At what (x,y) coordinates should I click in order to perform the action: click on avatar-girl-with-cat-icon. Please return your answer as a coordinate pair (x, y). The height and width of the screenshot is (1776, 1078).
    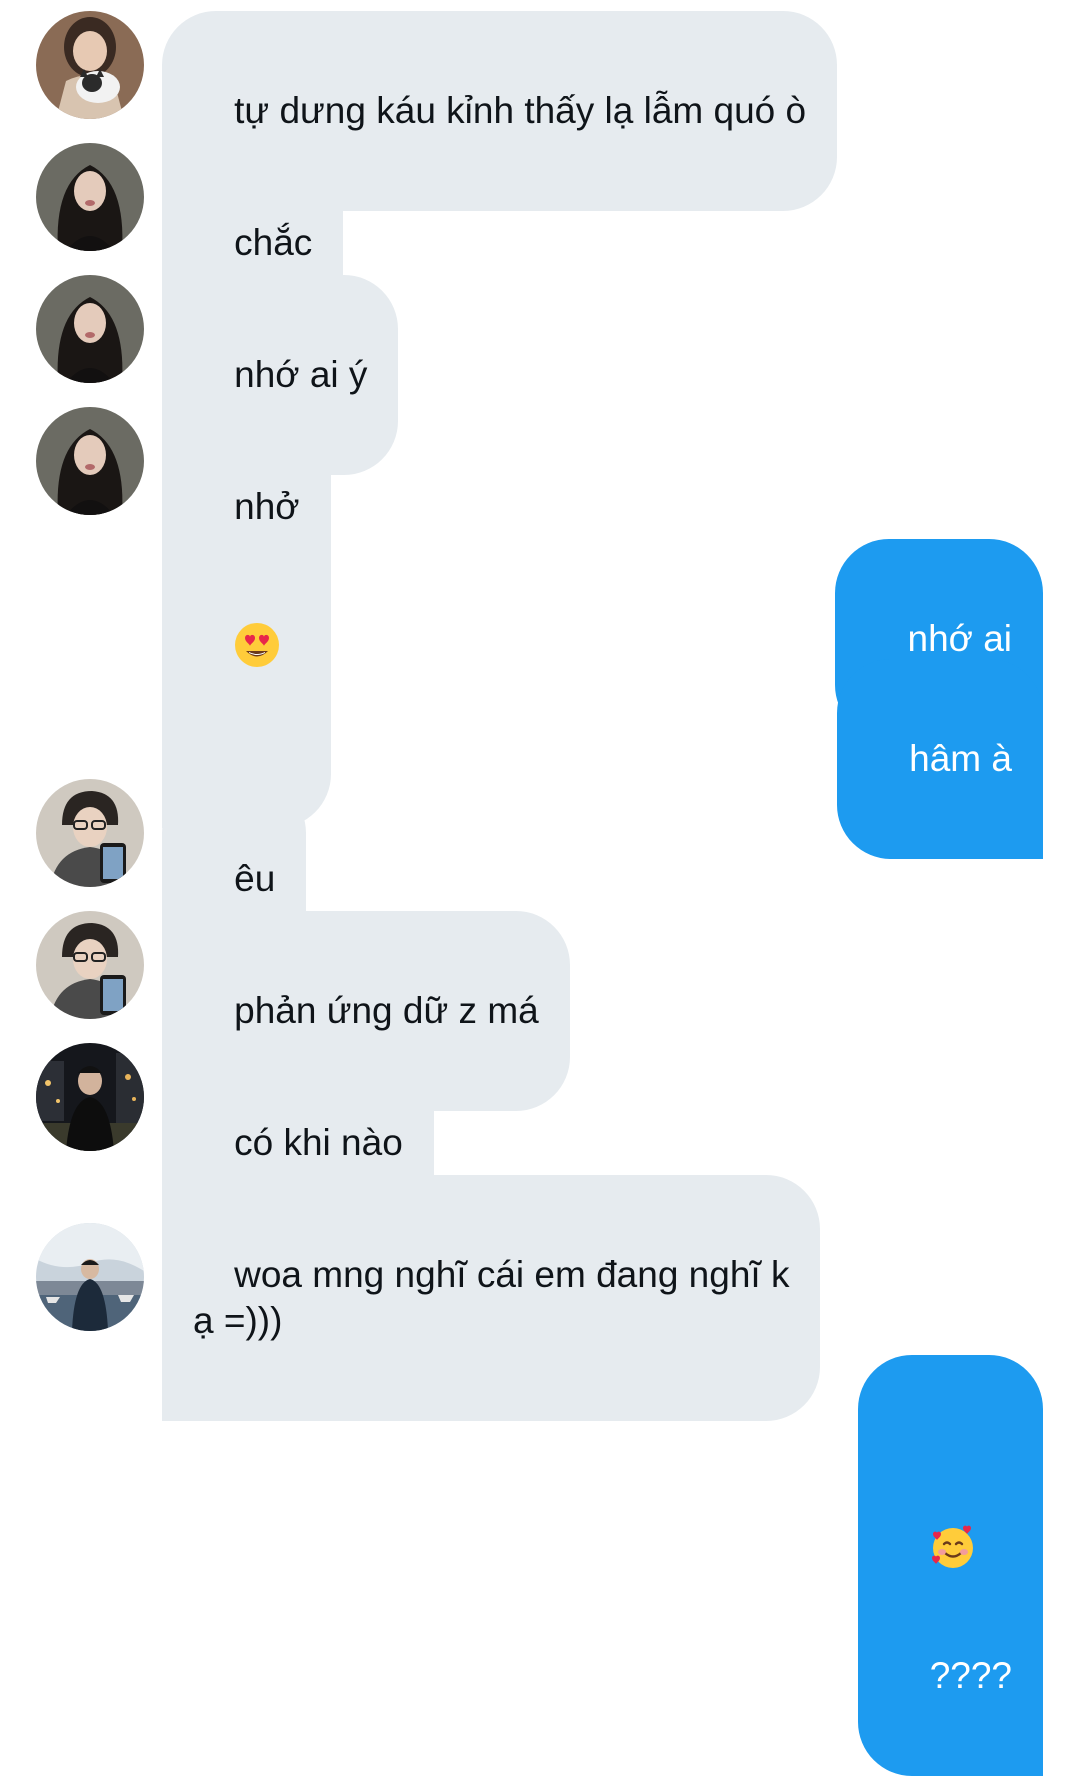
    Looking at the image, I should click on (90, 65).